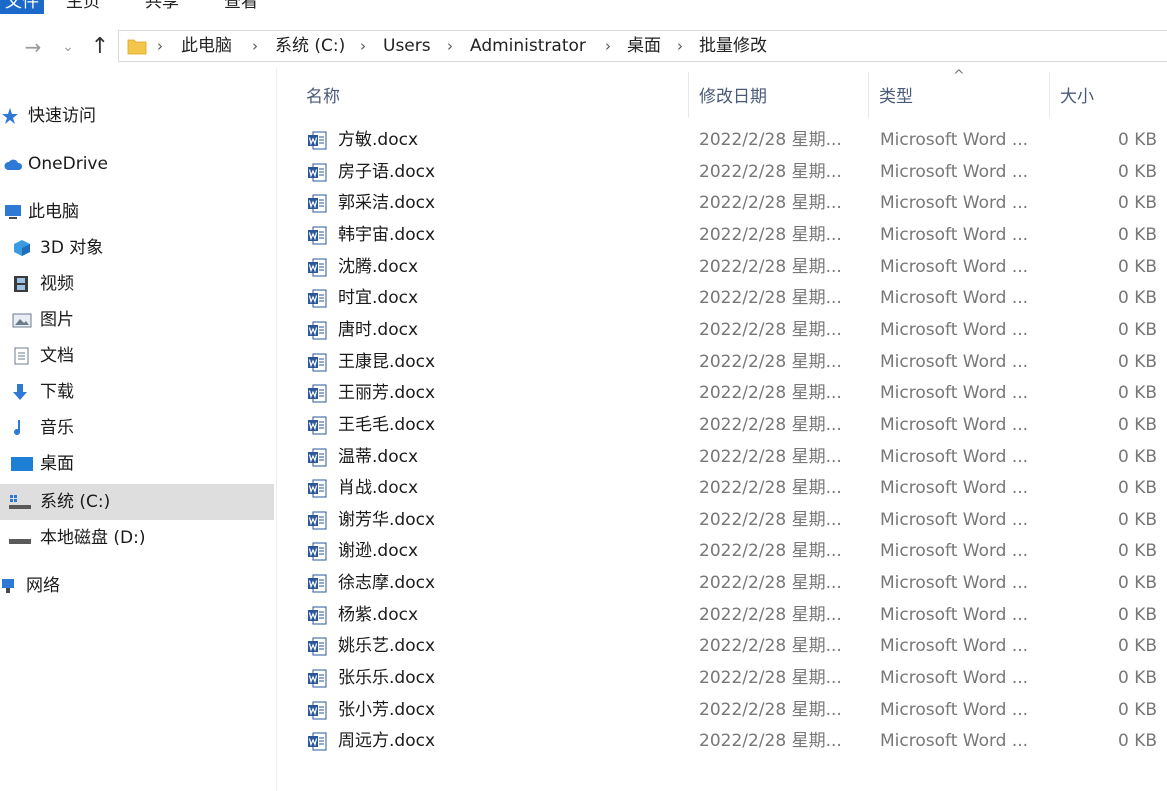  Describe the element at coordinates (137, 464) in the screenshot. I see `nav-item-desktop: 桌面` at that location.